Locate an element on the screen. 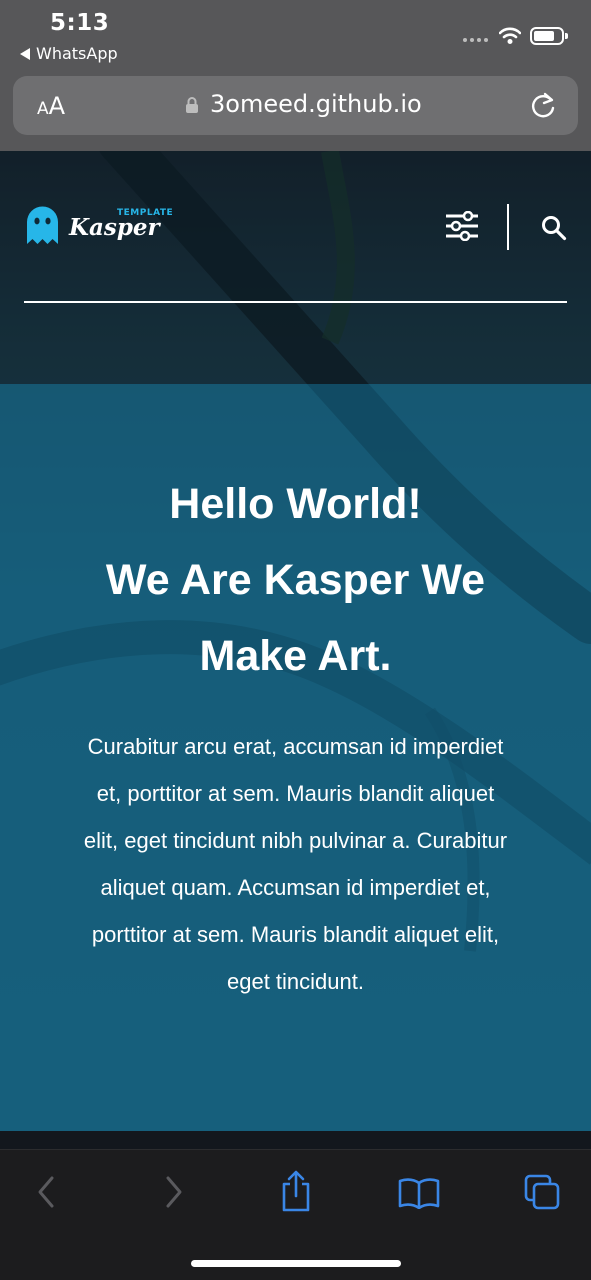  logo-text: TEMPLATE Kasper is located at coordinates (121, 224).